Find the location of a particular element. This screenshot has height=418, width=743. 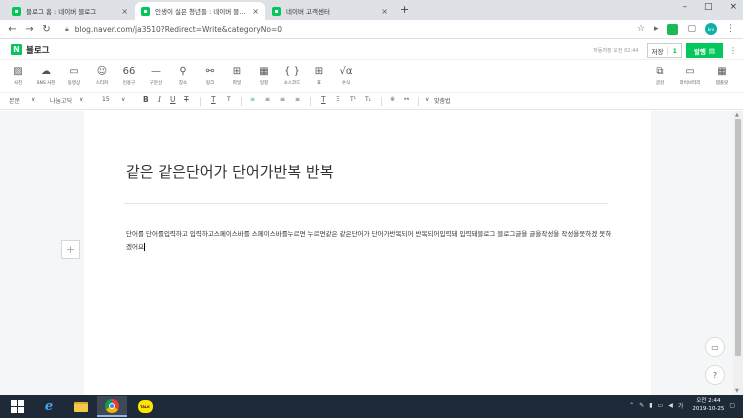

bookmark-star-icon: ☆ is located at coordinates (641, 29).